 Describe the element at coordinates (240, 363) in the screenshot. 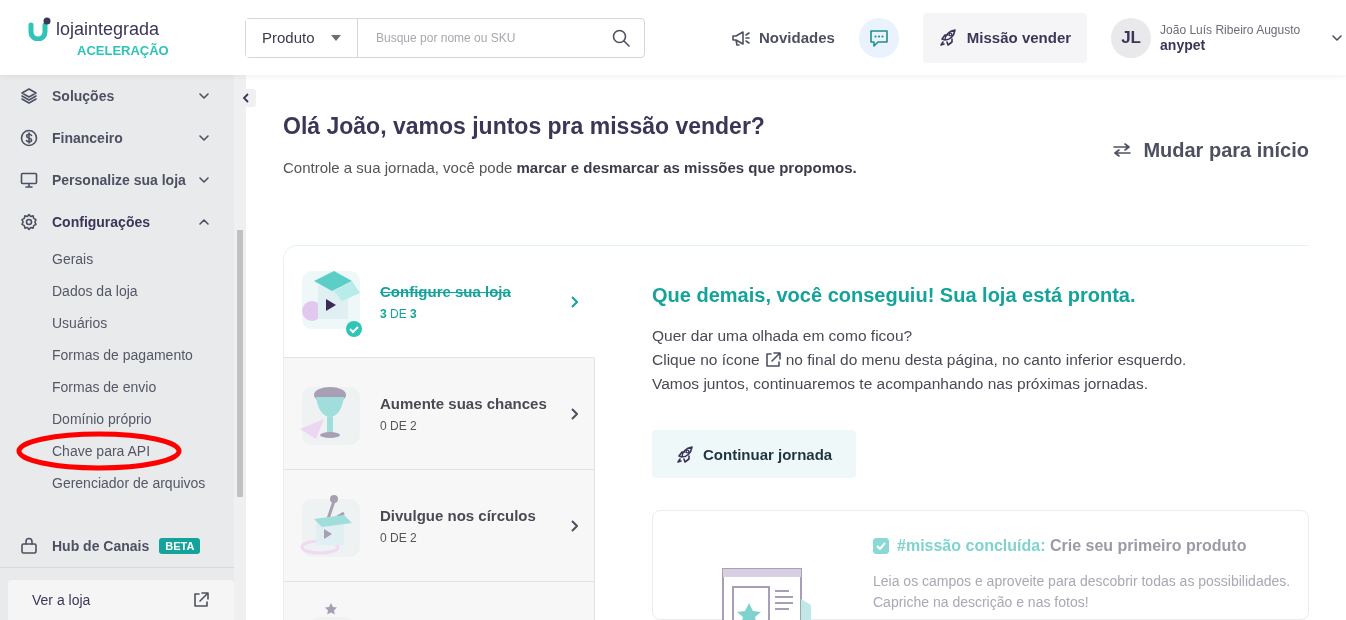

I see `scrollbar-thumb` at that location.